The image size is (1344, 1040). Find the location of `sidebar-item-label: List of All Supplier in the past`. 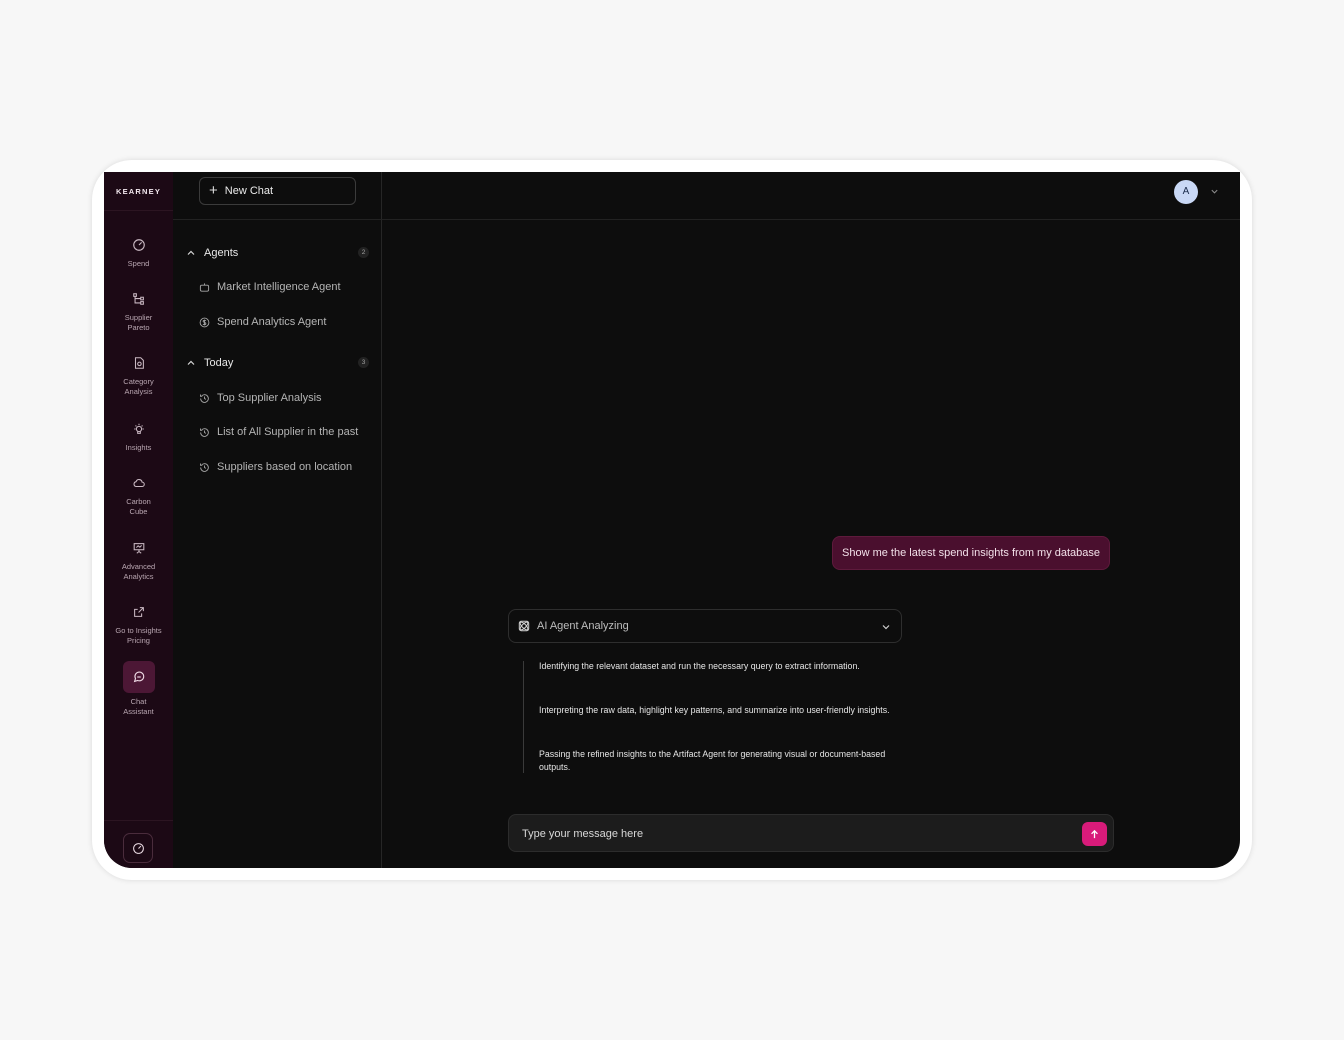

sidebar-item-label: List of All Supplier in the past is located at coordinates (288, 432).